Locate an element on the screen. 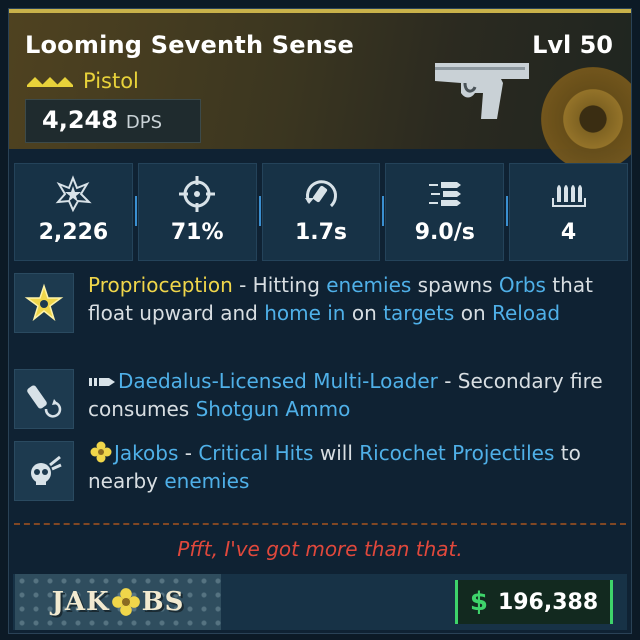 The image size is (640, 640). perk-title: Jakobs is located at coordinates (146, 453).